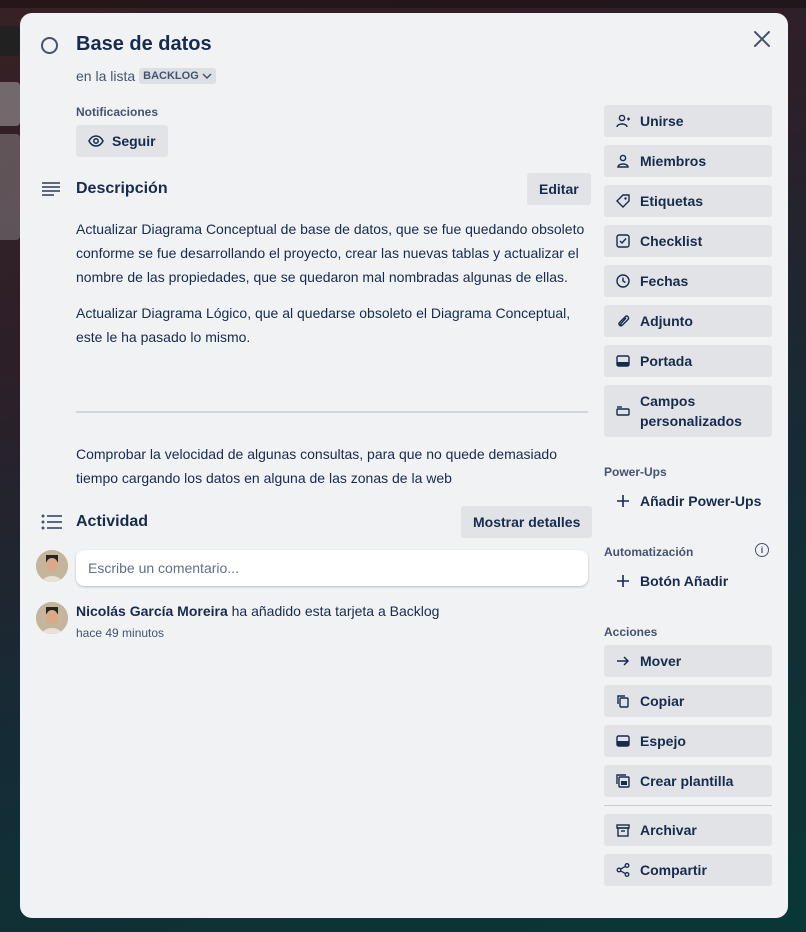 Image resolution: width=806 pixels, height=932 pixels. I want to click on close-icon, so click(762, 39).